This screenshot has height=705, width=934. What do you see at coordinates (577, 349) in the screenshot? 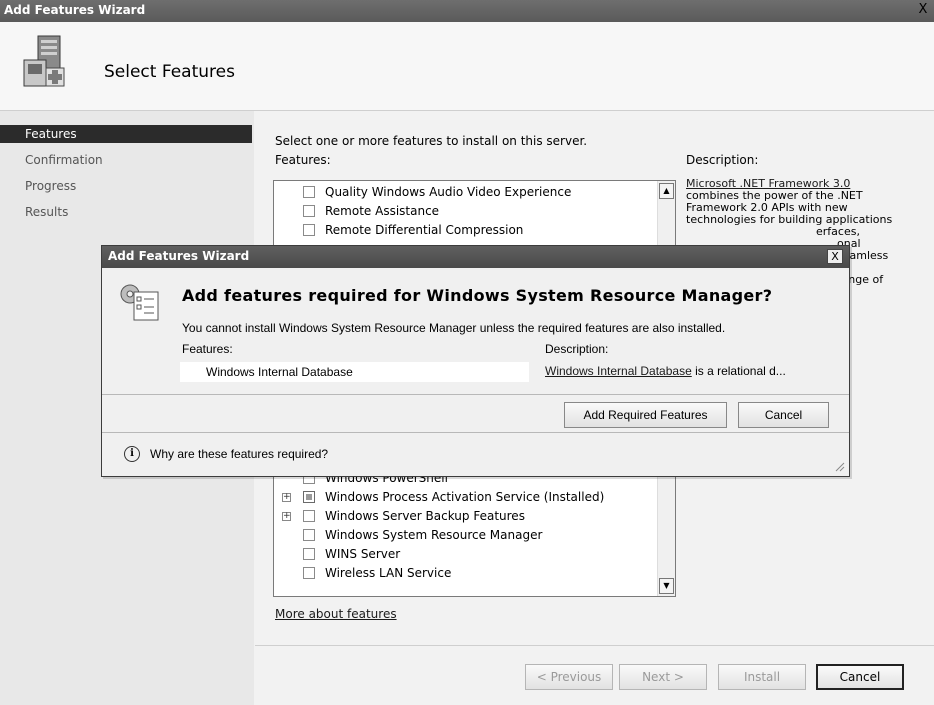
I see `dialog-description-label: Description:` at bounding box center [577, 349].